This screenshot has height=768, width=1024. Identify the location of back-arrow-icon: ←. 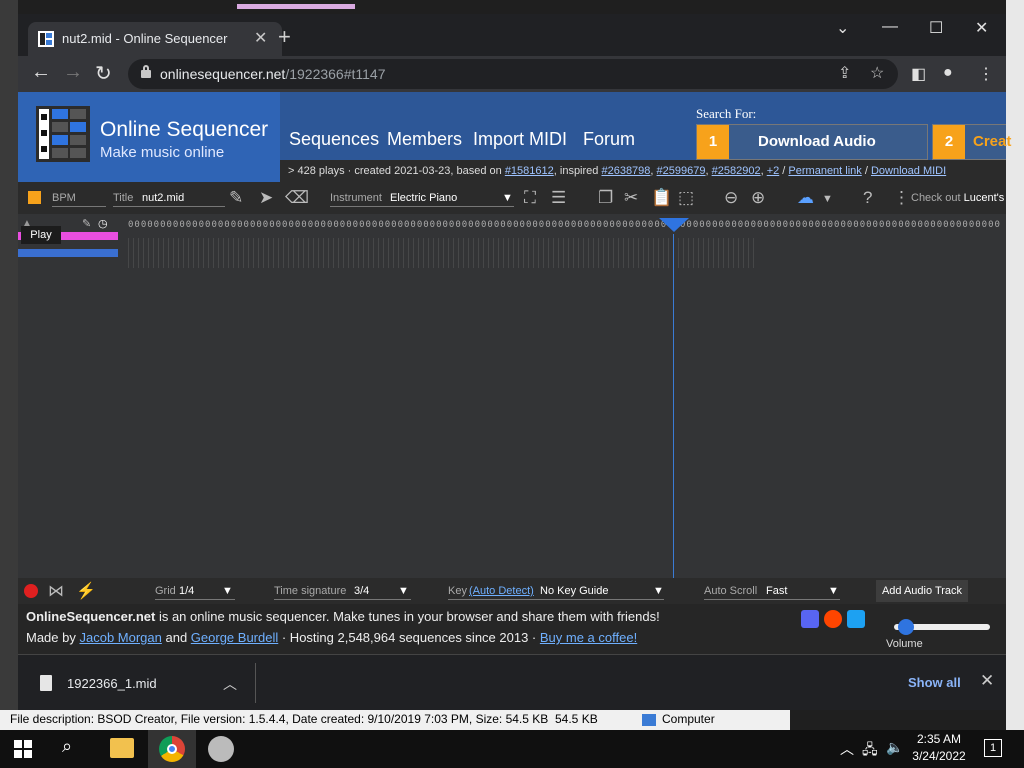
(41, 72).